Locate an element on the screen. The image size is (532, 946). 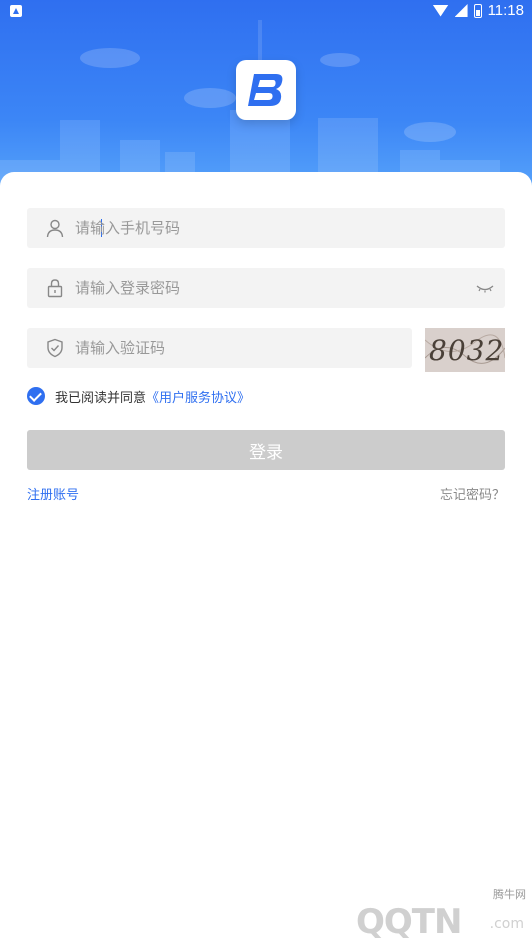
app-notification-icon is located at coordinates (16, 11).